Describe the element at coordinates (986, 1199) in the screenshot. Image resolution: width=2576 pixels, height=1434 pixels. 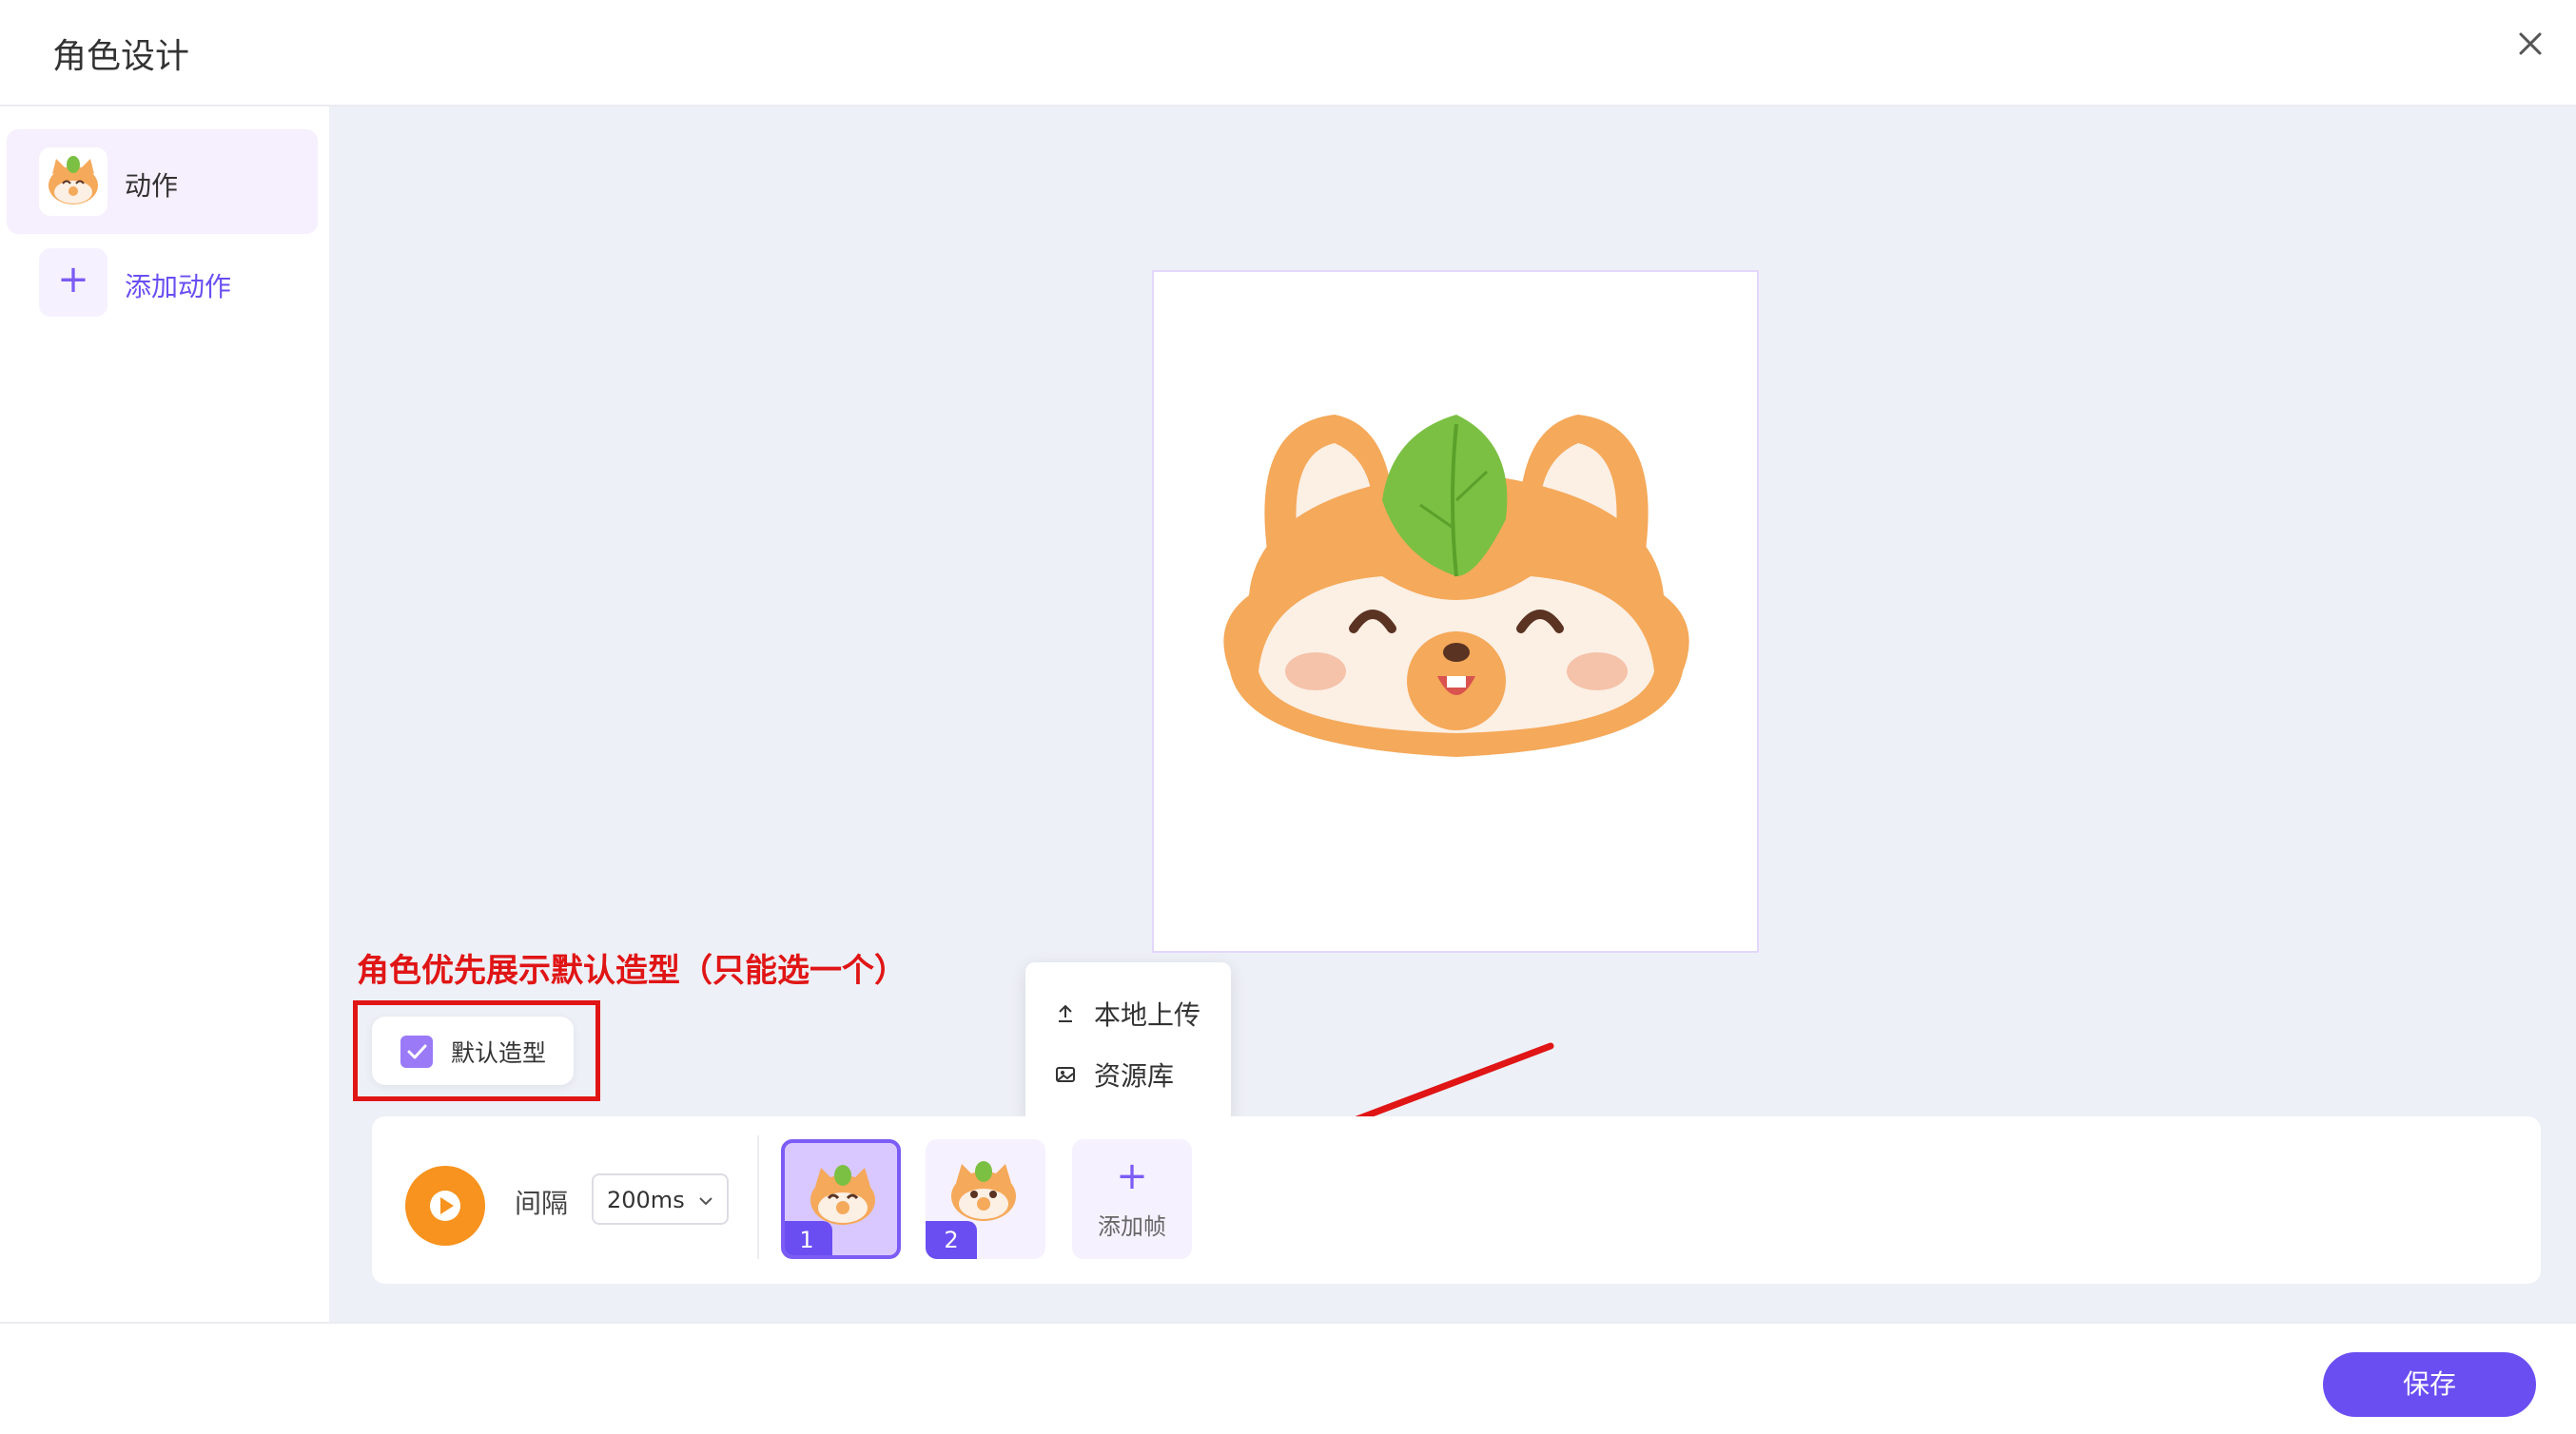
I see `frame-thumbnail-2: 2` at that location.